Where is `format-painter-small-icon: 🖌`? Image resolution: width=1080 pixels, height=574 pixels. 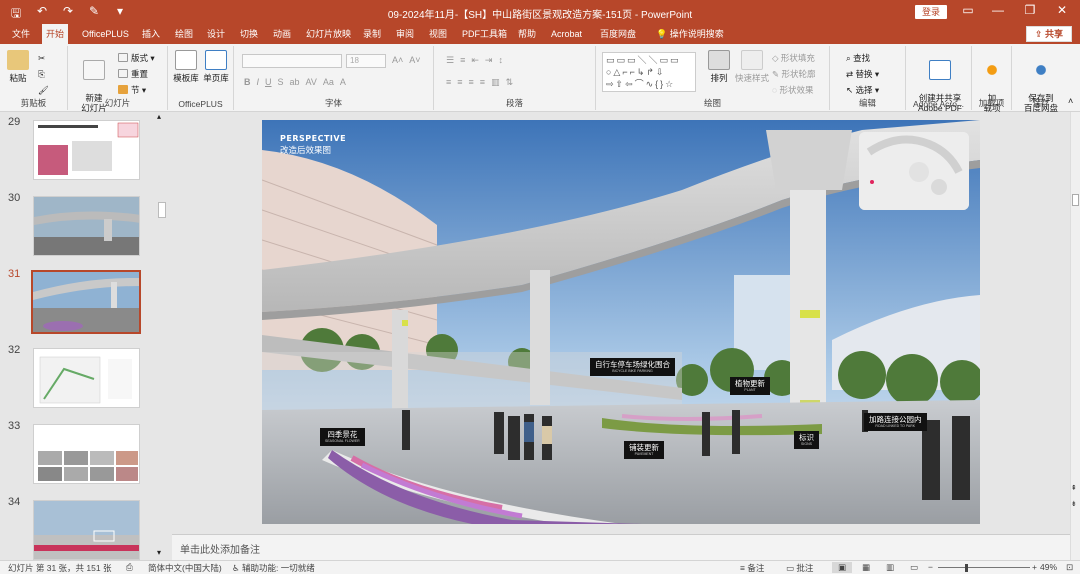 format-painter-small-icon: 🖌 is located at coordinates (43, 90).